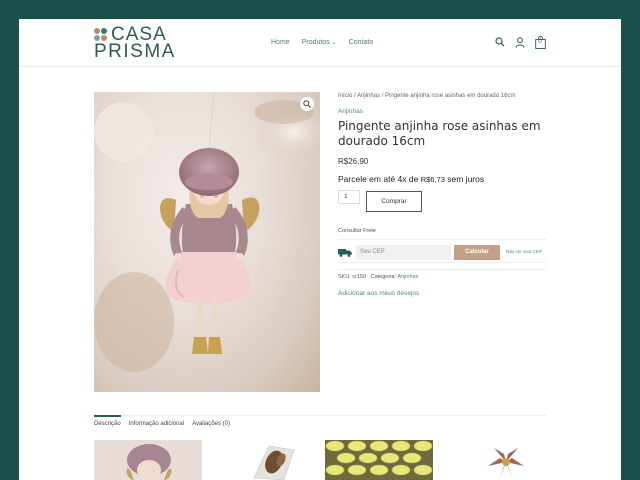 Image resolution: width=640 pixels, height=480 pixels. I want to click on user-icon, so click(520, 42).